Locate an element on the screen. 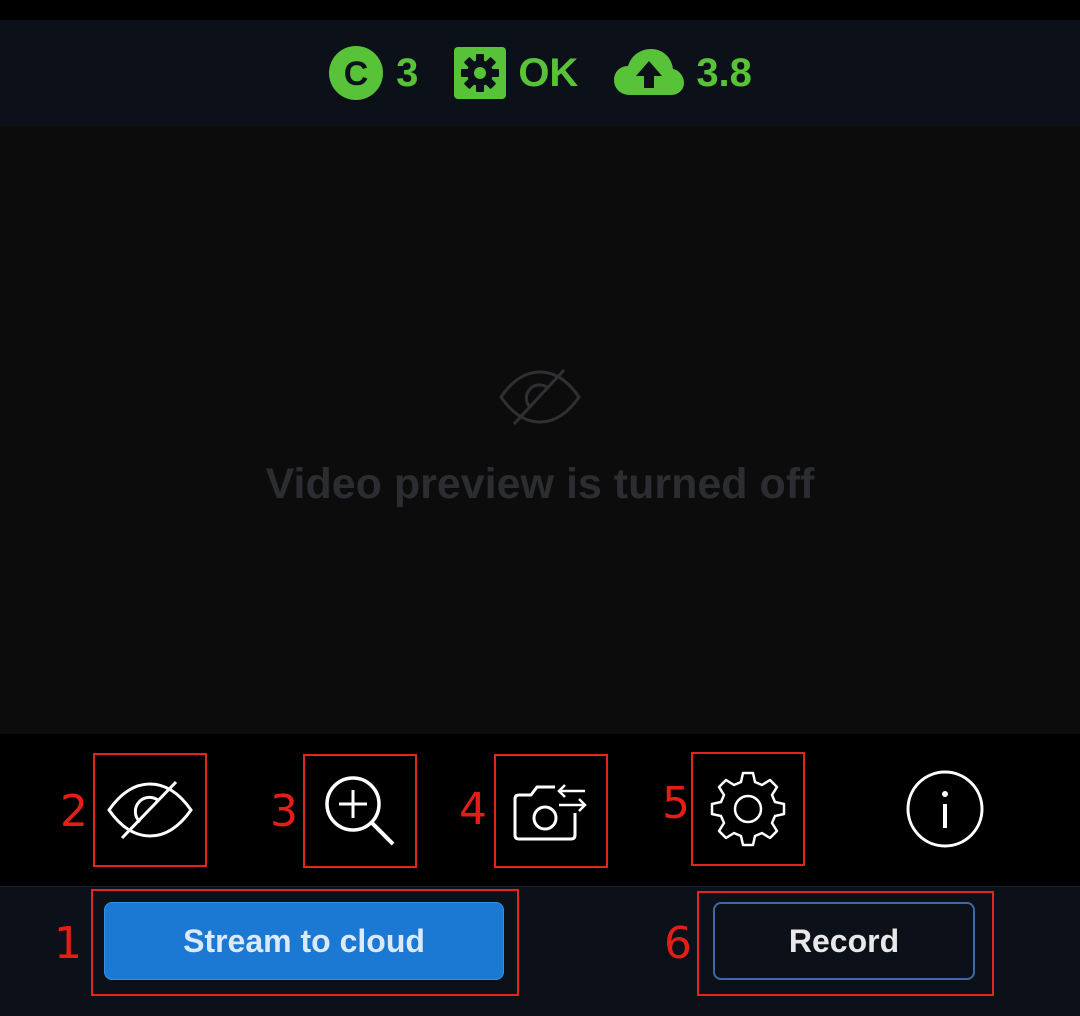  svg-text: C is located at coordinates (356, 74).